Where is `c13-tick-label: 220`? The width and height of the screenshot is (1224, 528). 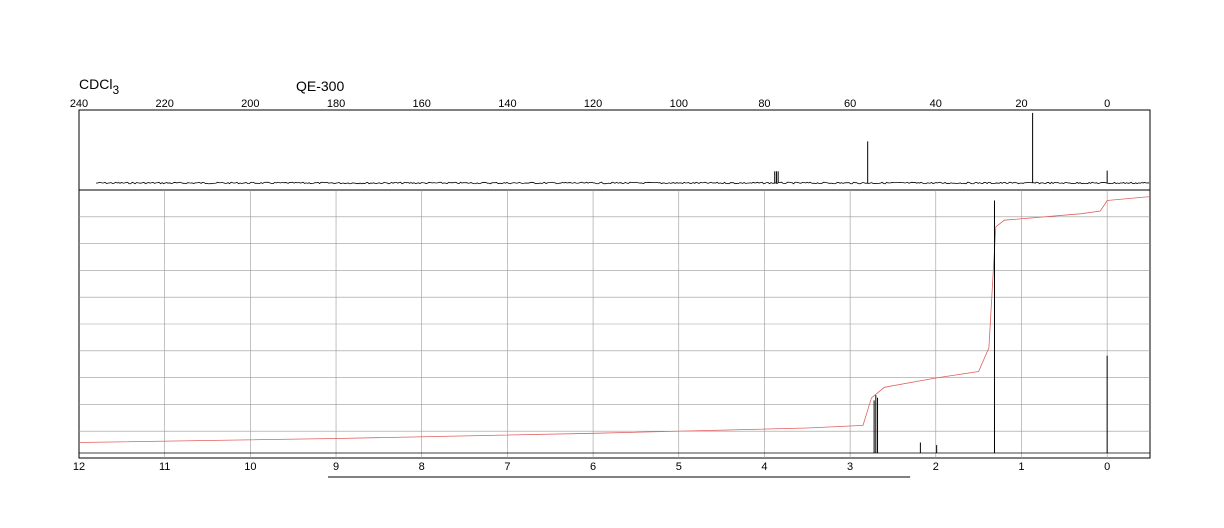 c13-tick-label: 220 is located at coordinates (165, 104).